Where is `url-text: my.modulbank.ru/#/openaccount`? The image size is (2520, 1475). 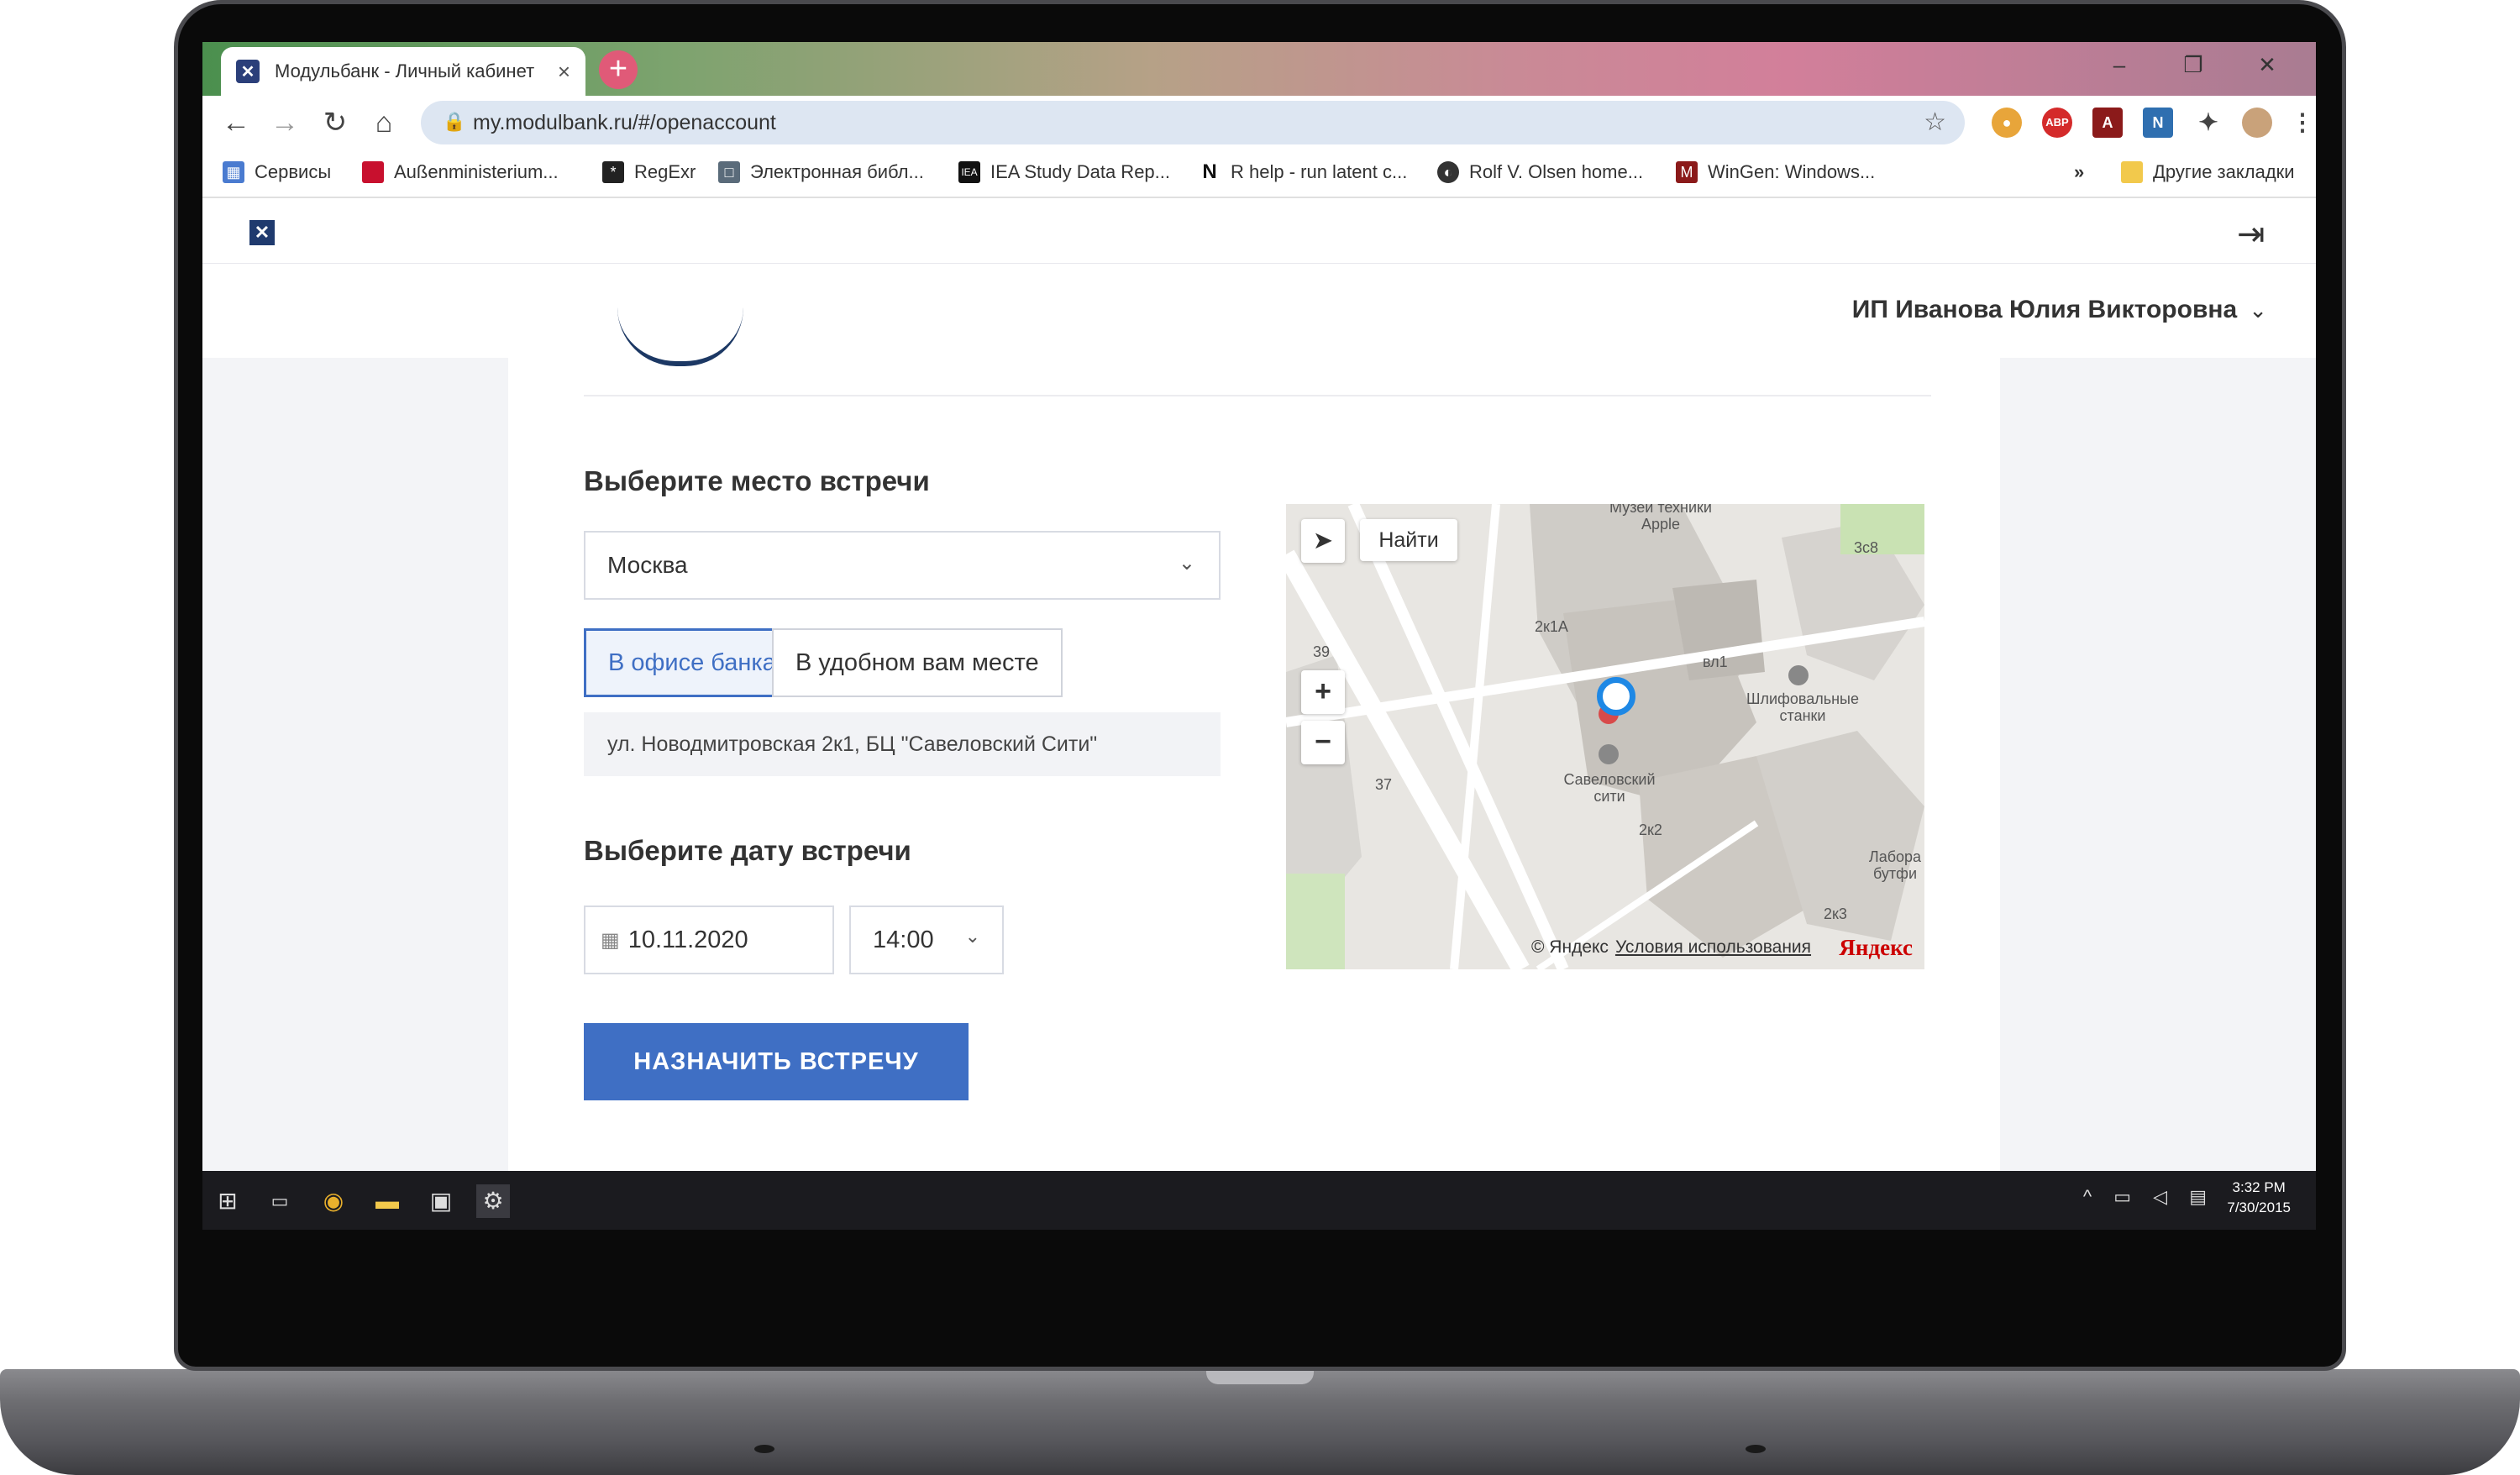
url-text: my.modulbank.ru/#/openaccount is located at coordinates (624, 122).